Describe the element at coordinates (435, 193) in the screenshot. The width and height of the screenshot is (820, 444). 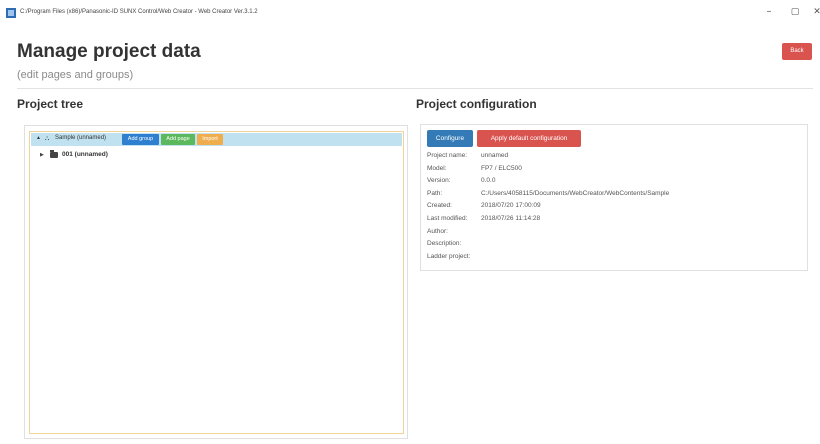
I see `info-key: Path:` at that location.